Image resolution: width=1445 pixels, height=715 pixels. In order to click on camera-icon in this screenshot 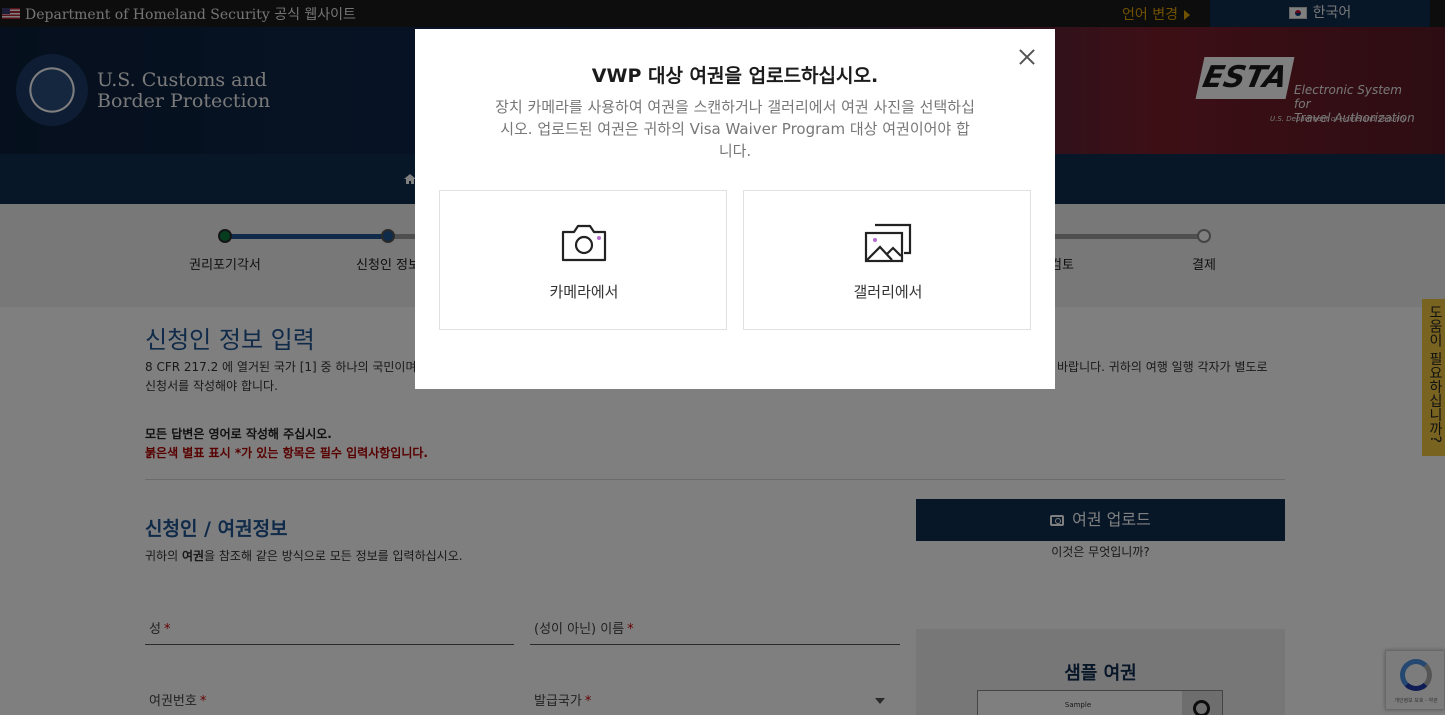, I will do `click(584, 243)`.